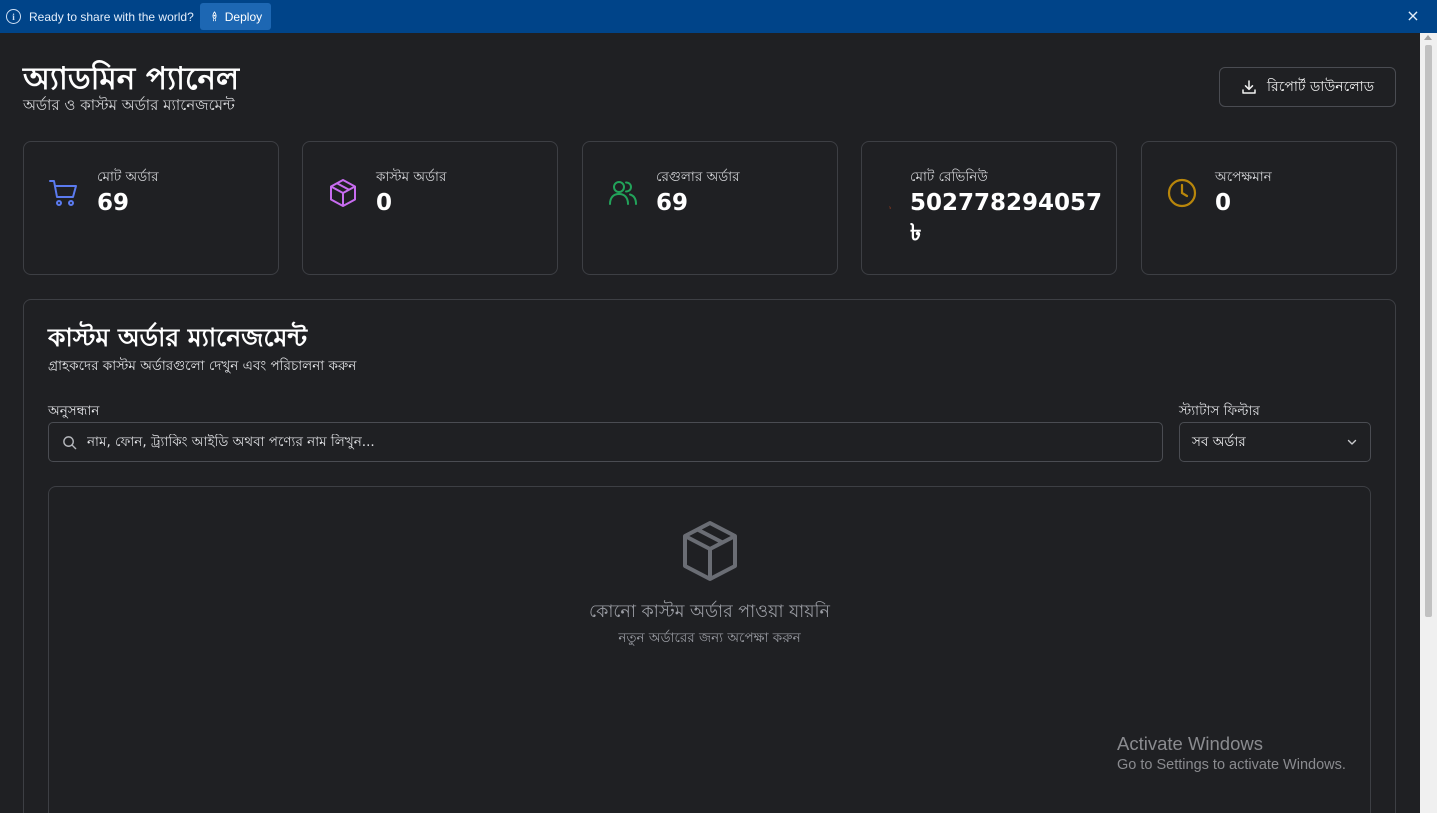  I want to click on stat-label: রেগুলার অর্ডার, so click(698, 177).